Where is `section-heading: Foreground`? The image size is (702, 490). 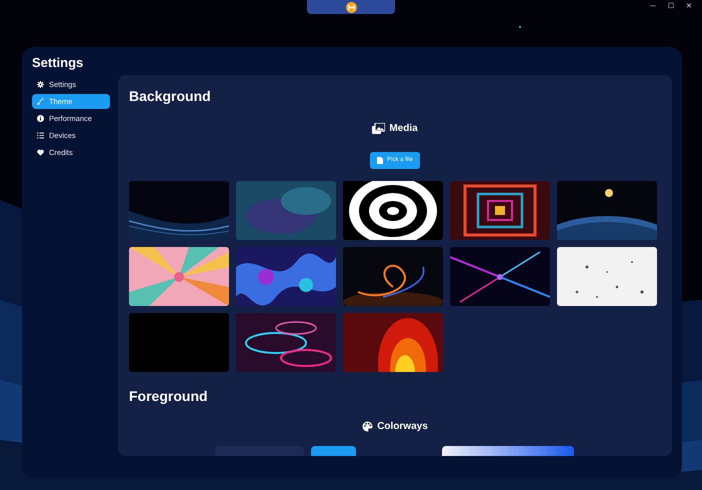 section-heading: Foreground is located at coordinates (169, 396).